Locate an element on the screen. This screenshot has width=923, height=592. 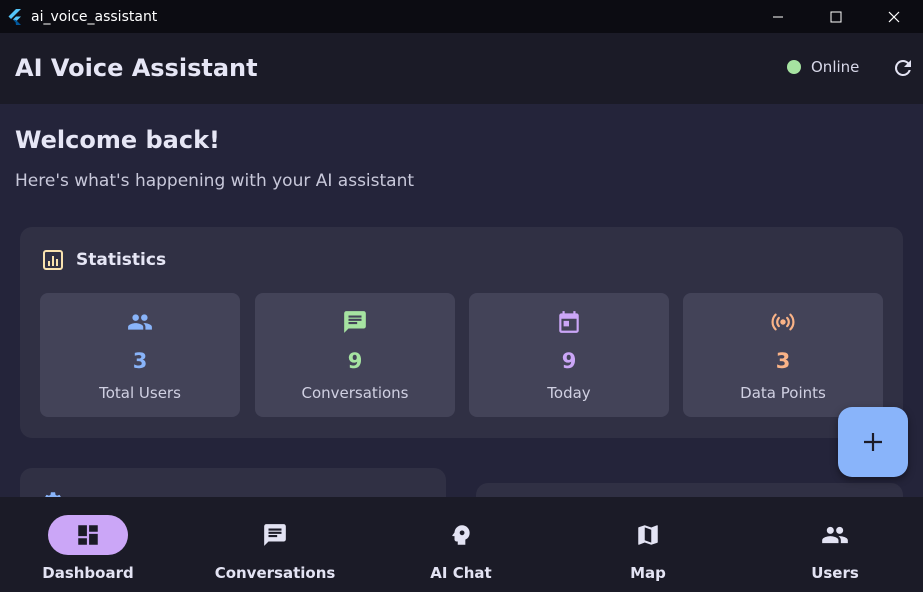
window-titlebar: ai_voice_assistant is located at coordinates (461, 16).